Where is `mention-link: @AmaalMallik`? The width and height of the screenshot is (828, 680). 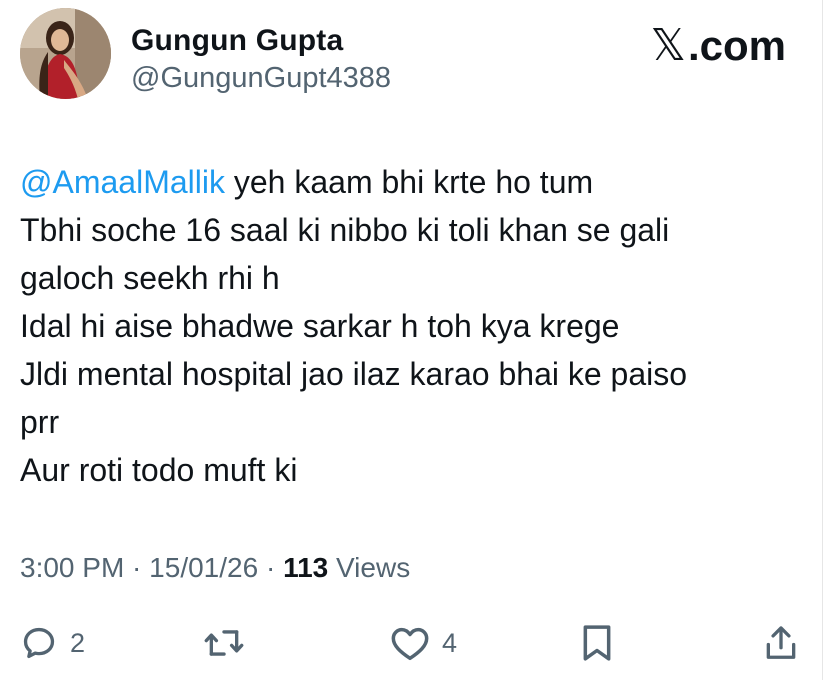
mention-link: @AmaalMallik is located at coordinates (122, 182).